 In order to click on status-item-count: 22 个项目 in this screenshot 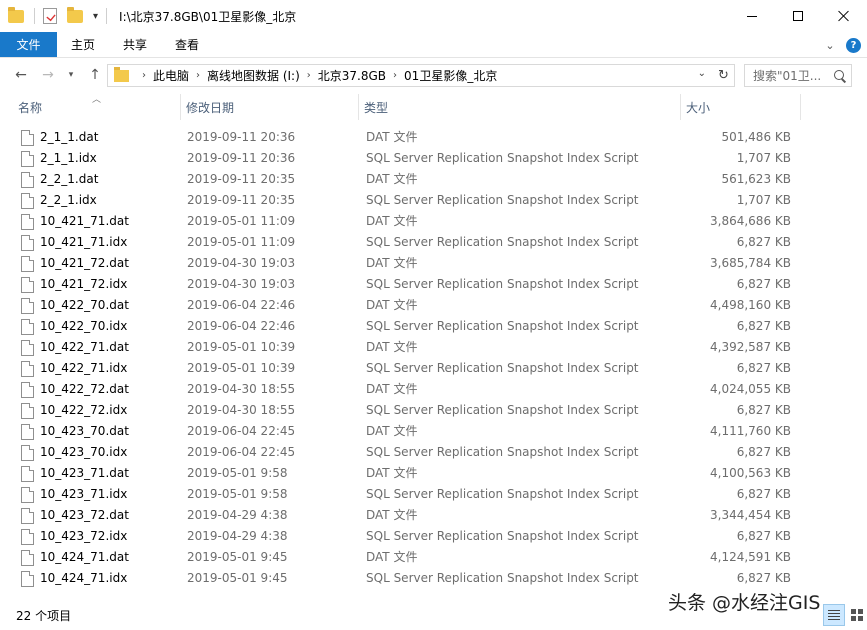, I will do `click(44, 616)`.